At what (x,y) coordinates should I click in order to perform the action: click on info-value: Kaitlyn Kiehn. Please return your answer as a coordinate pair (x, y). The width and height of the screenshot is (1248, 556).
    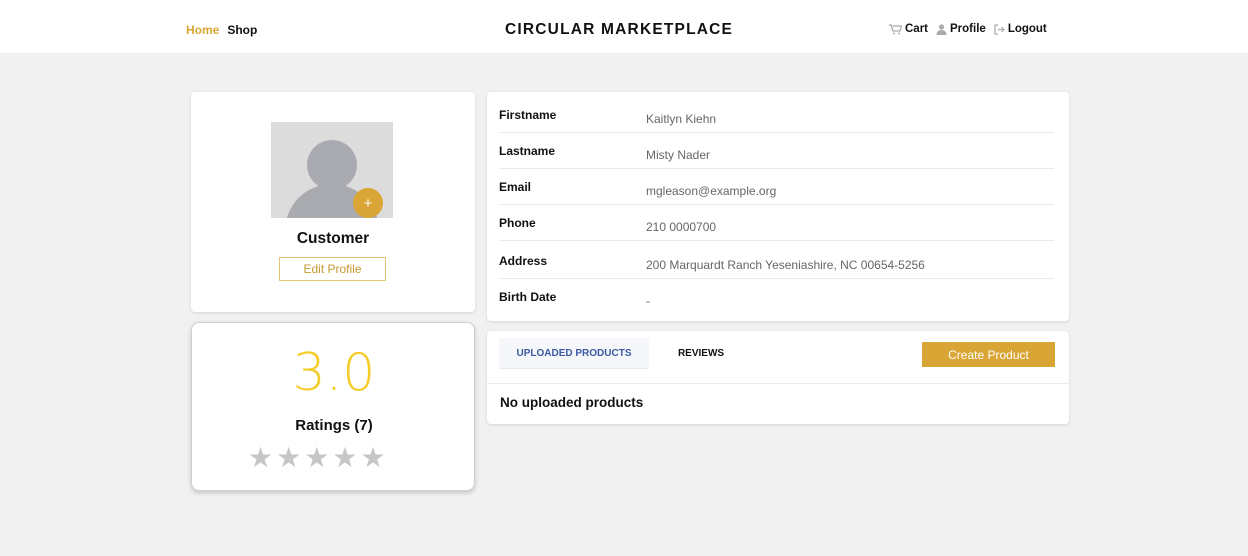
    Looking at the image, I should click on (681, 119).